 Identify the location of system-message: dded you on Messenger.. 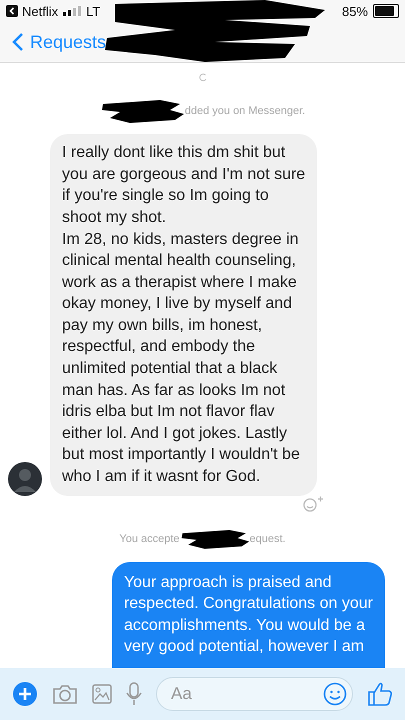
(245, 111).